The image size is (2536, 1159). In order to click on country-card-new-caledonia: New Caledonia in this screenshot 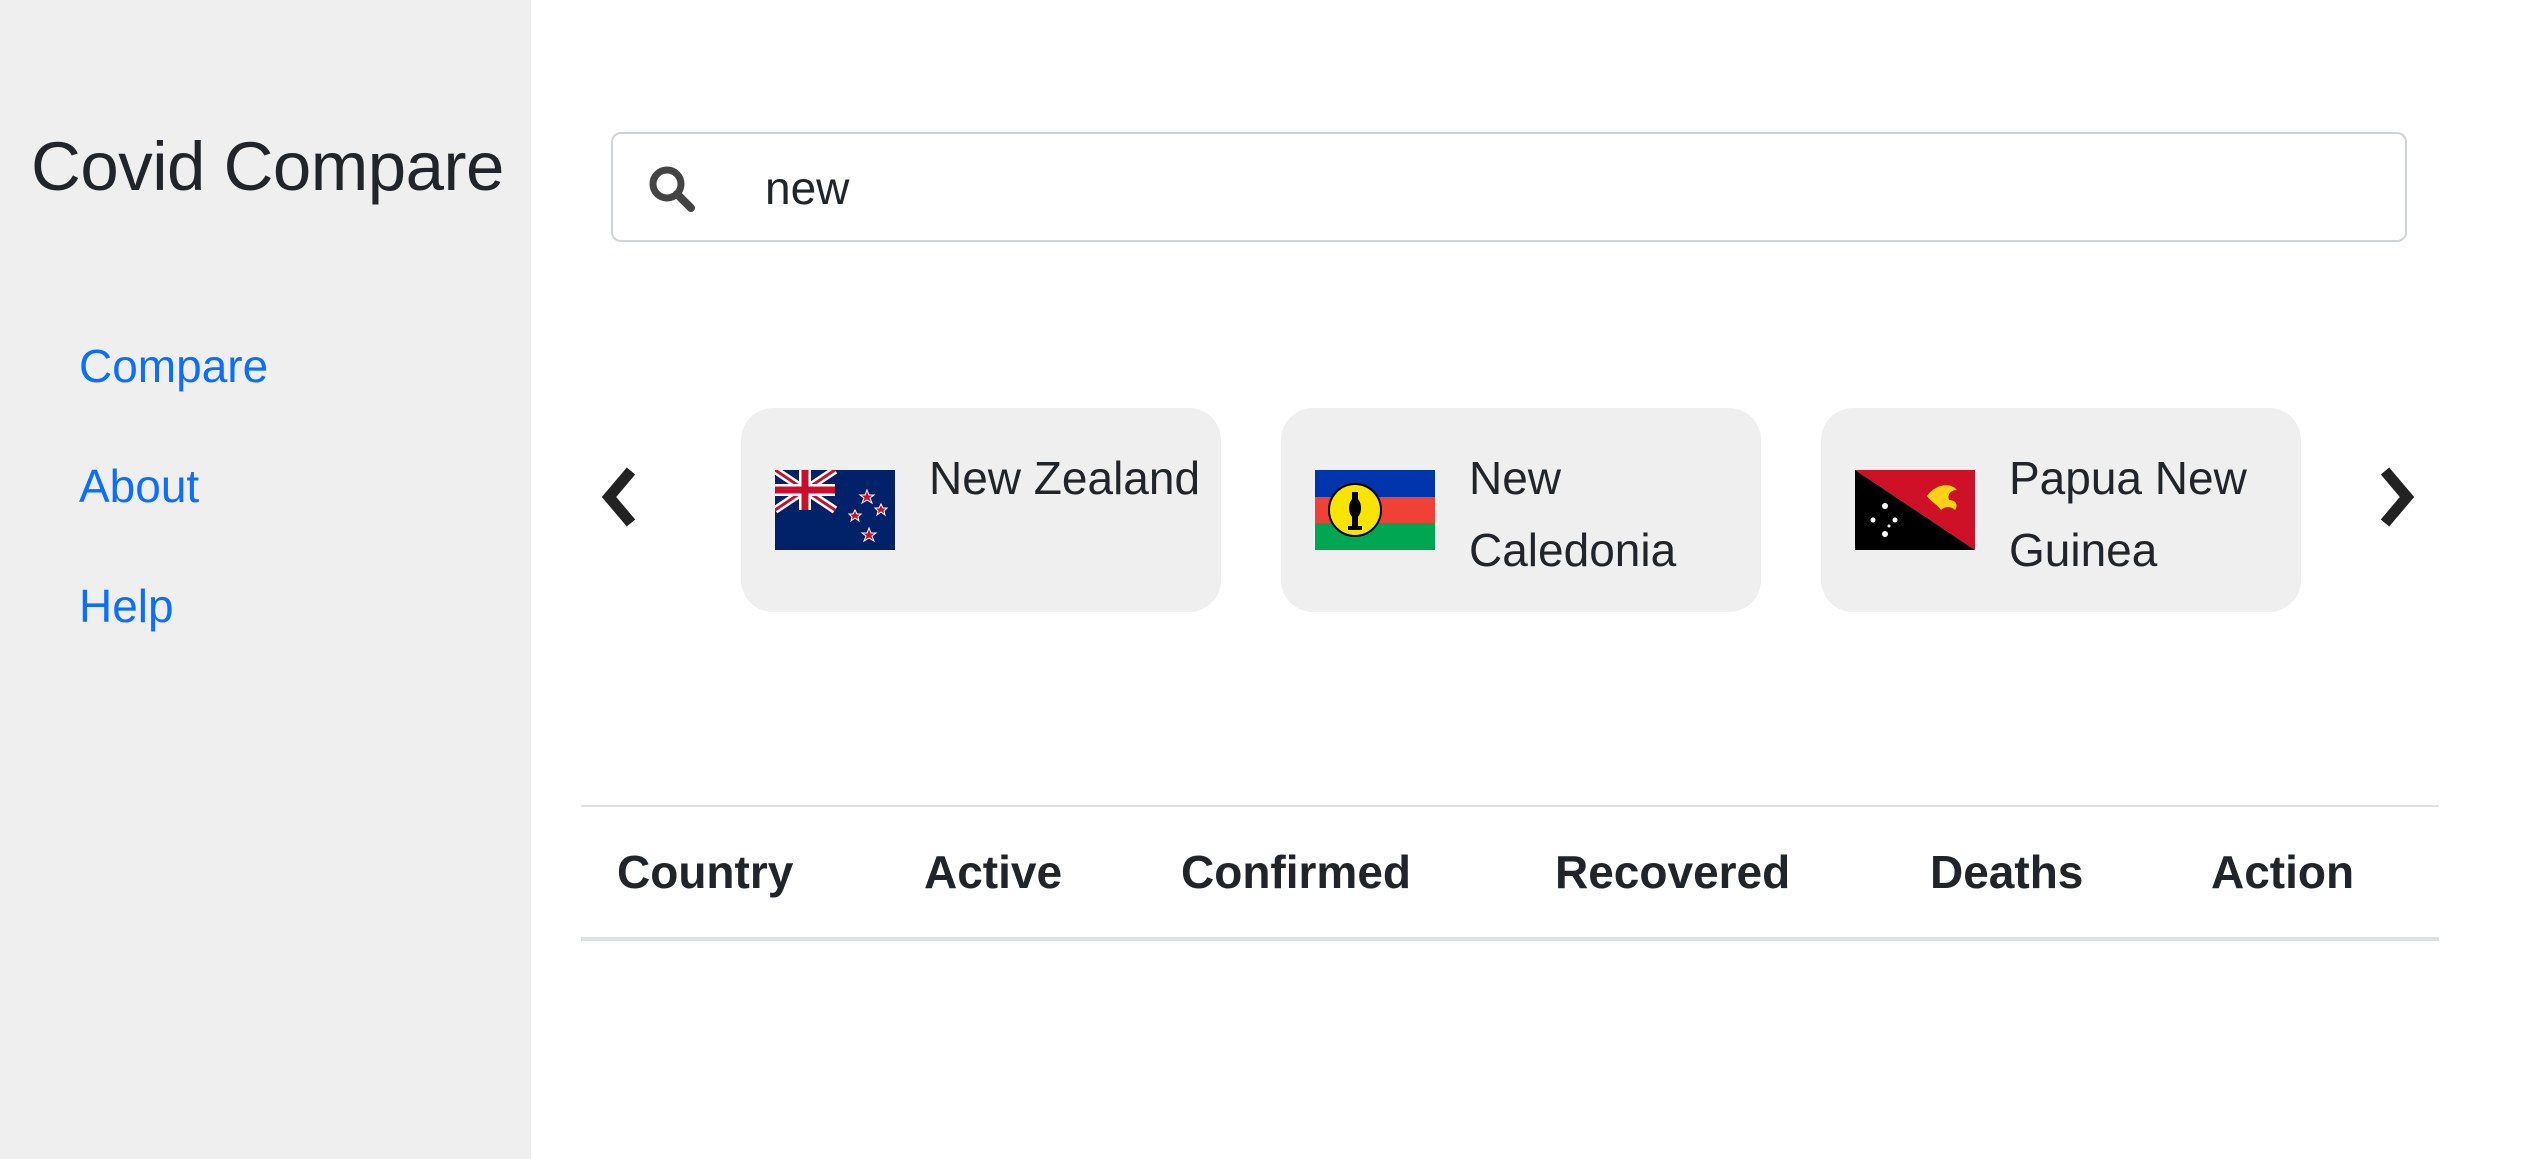, I will do `click(1521, 510)`.